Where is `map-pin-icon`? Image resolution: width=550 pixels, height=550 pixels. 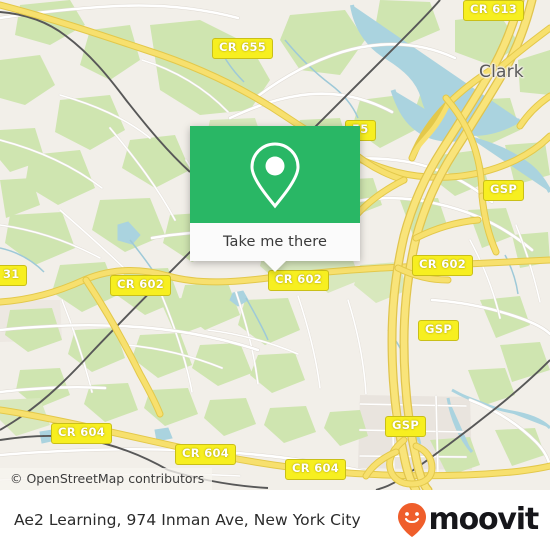
map-pin-icon is located at coordinates (275, 174).